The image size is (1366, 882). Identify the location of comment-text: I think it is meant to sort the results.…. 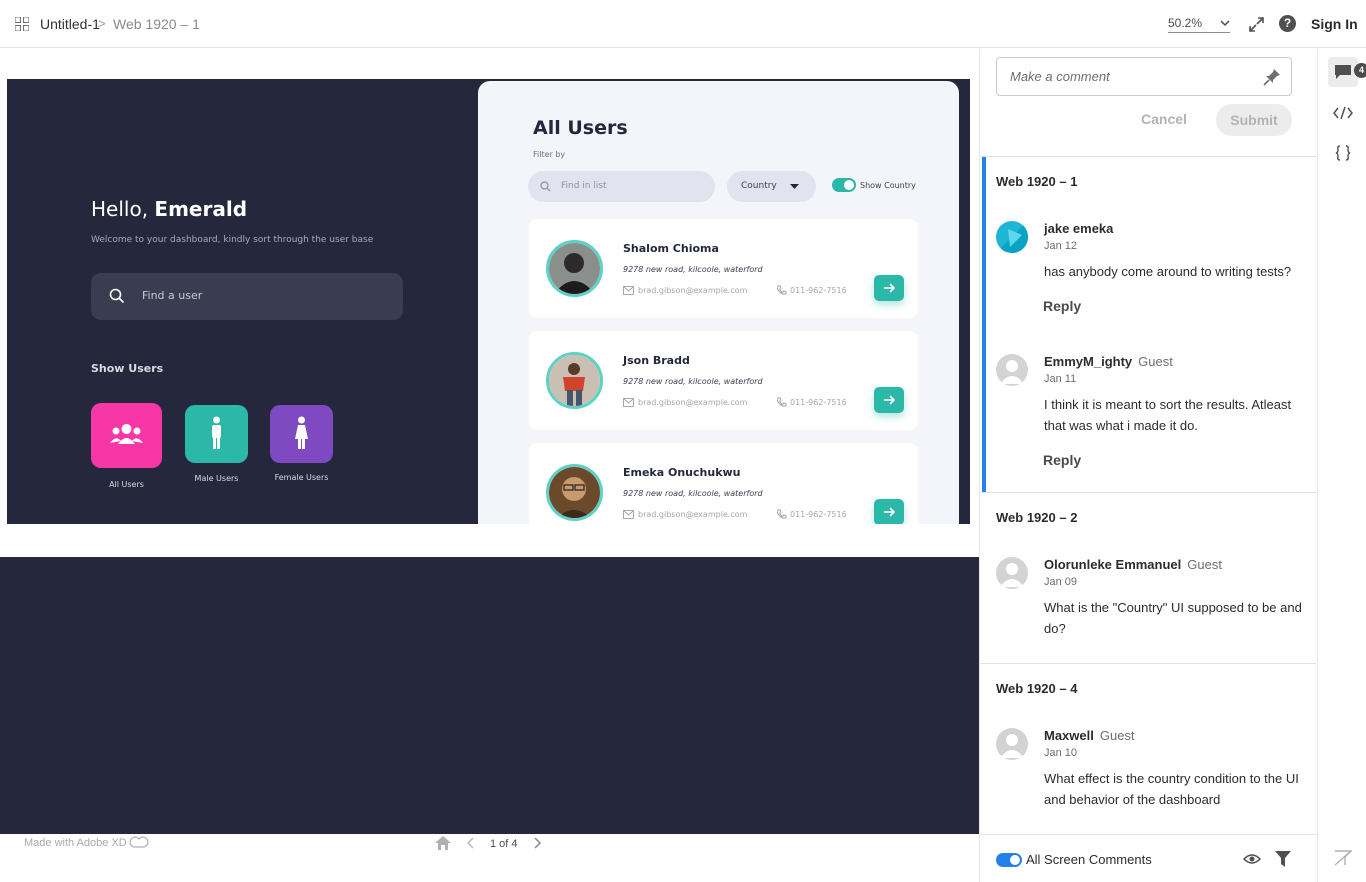
(1168, 415).